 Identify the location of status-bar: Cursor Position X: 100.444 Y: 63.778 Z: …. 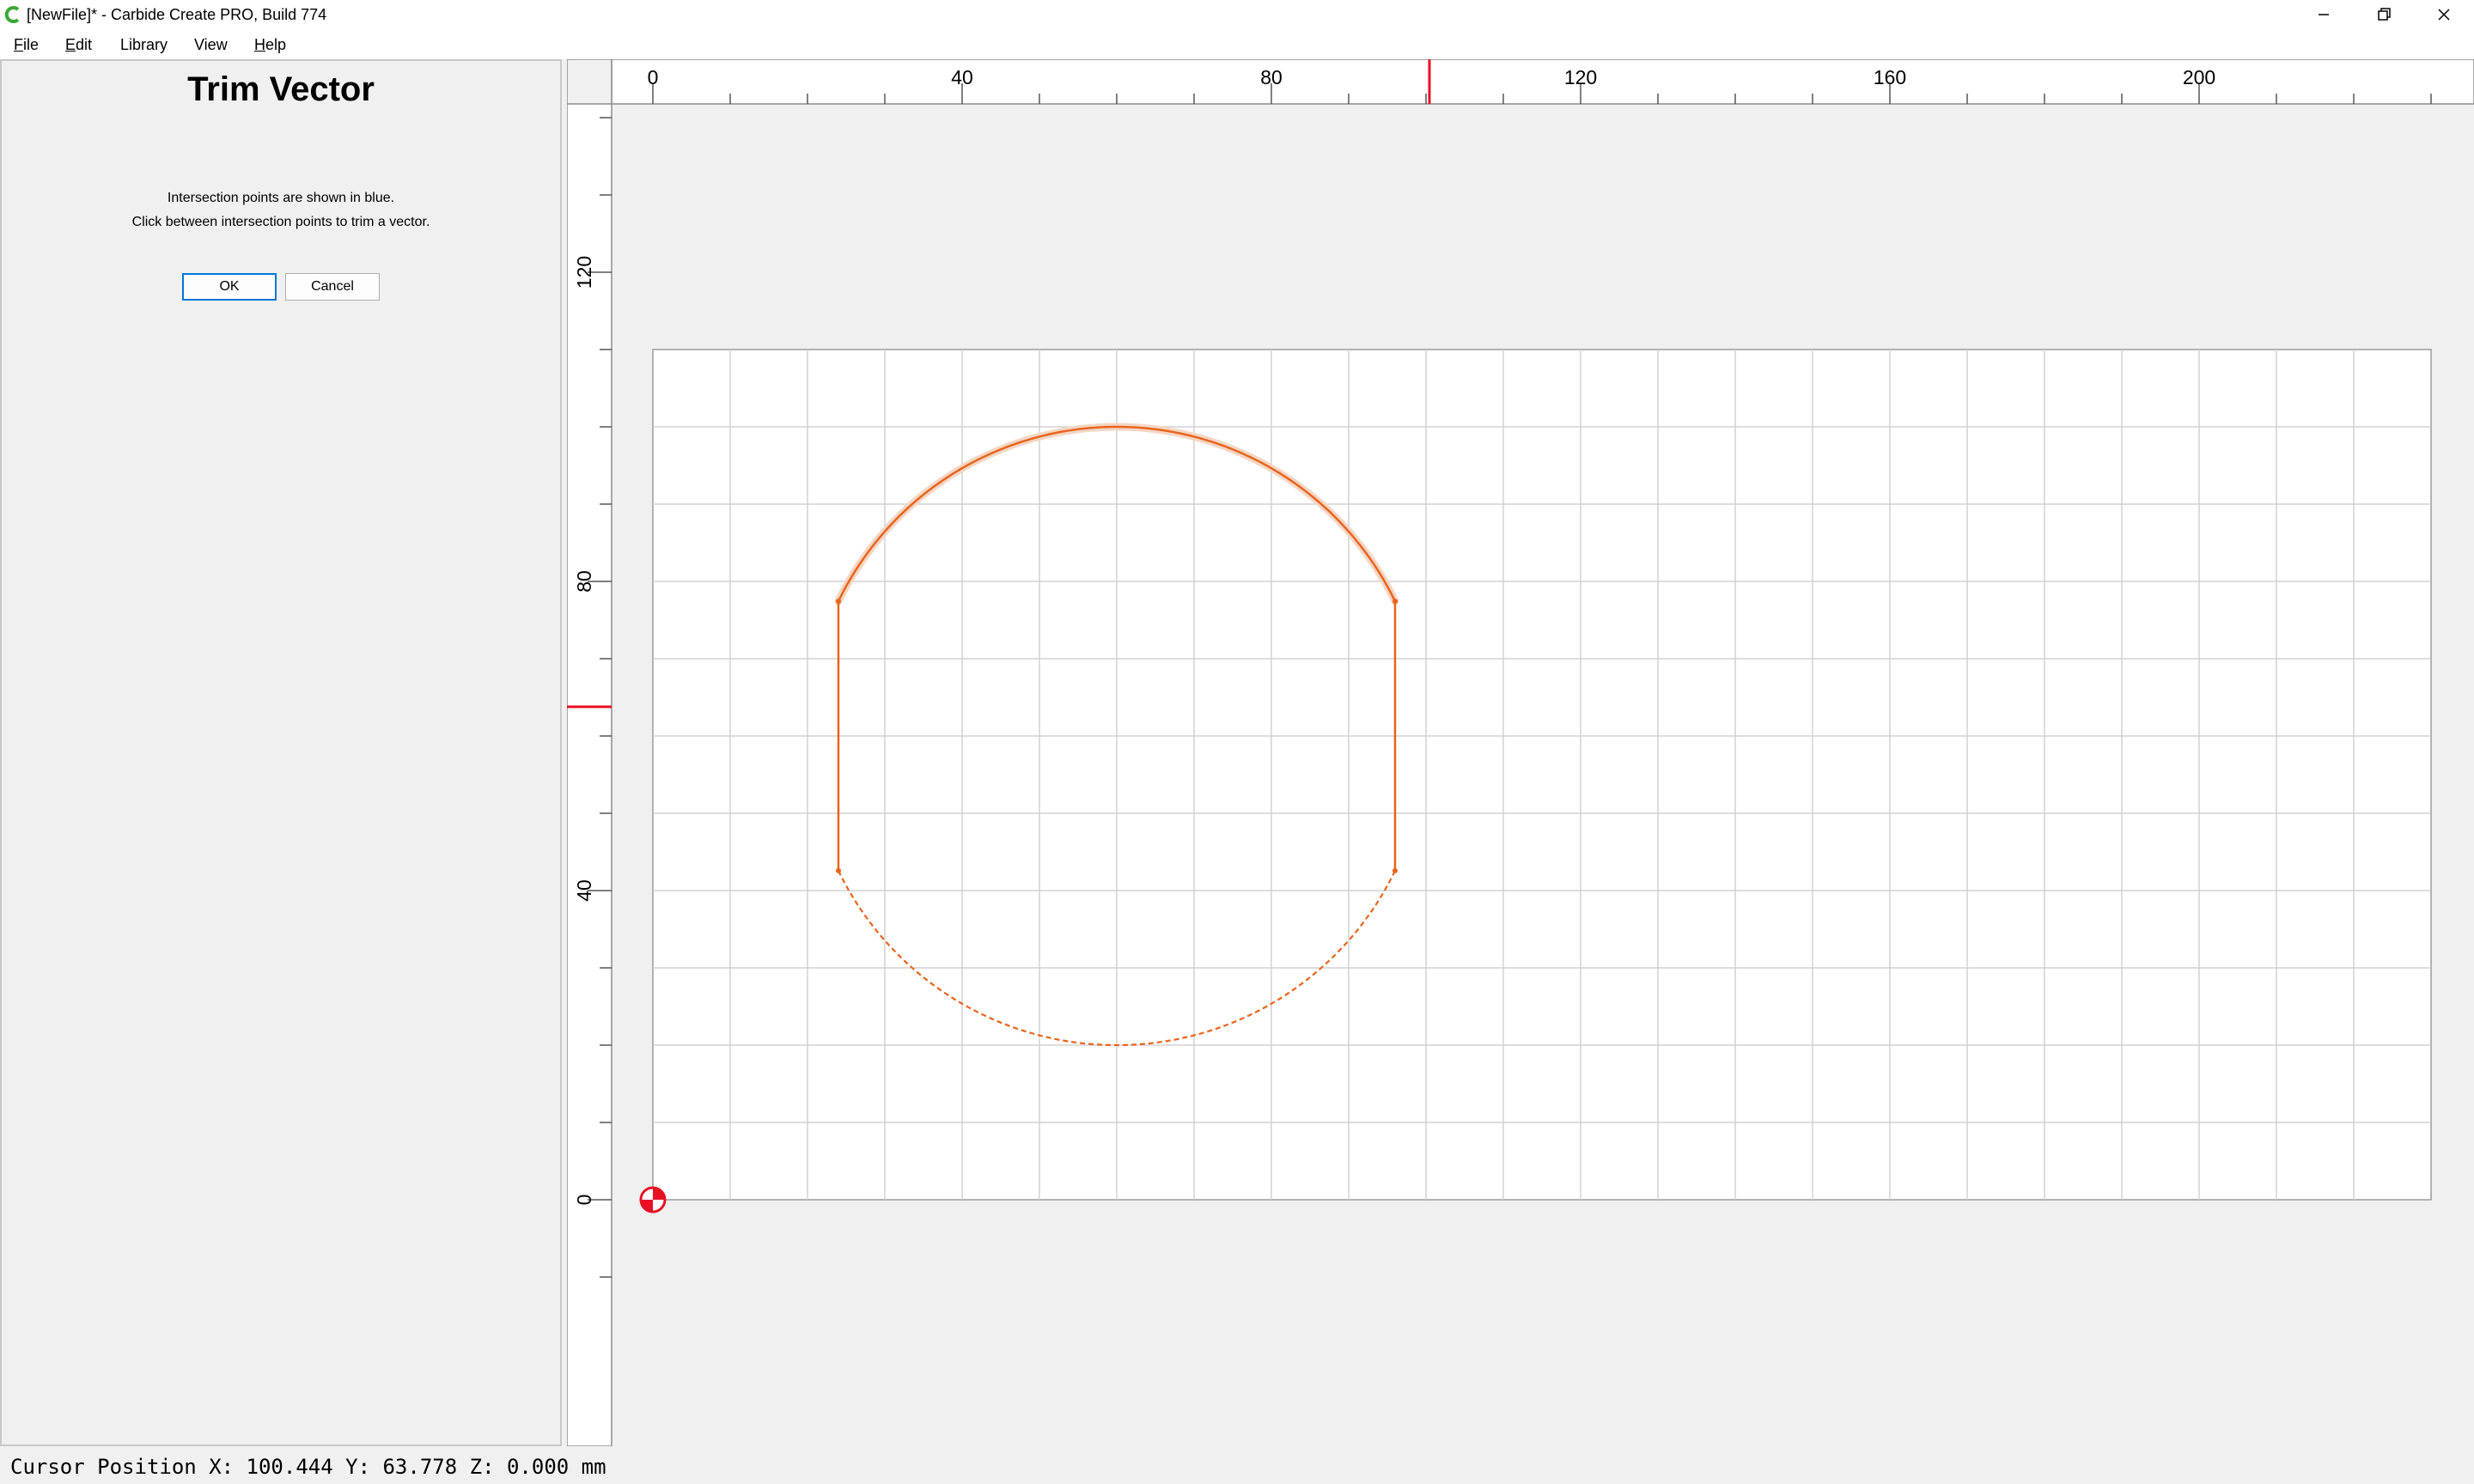
(1237, 1467).